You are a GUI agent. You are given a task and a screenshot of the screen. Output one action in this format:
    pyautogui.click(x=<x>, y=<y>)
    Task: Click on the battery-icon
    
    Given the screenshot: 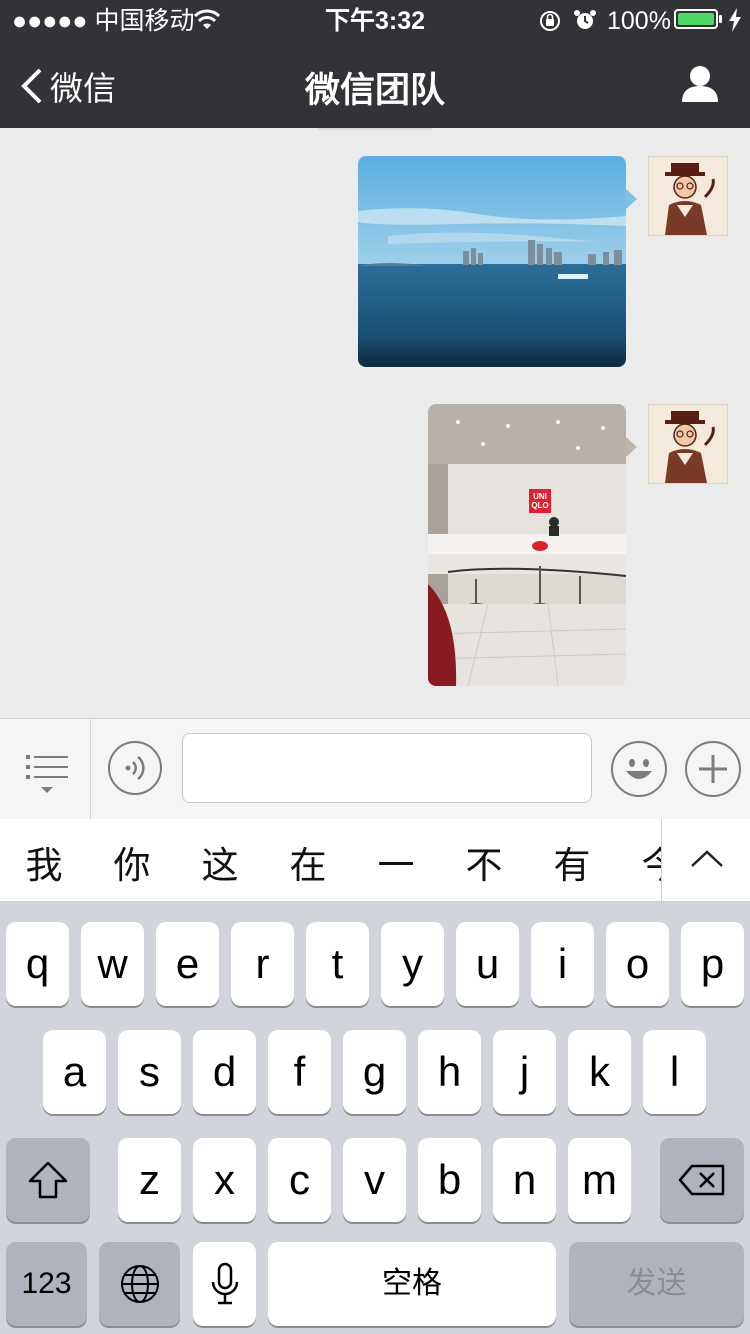 What is the action you would take?
    pyautogui.click(x=696, y=19)
    